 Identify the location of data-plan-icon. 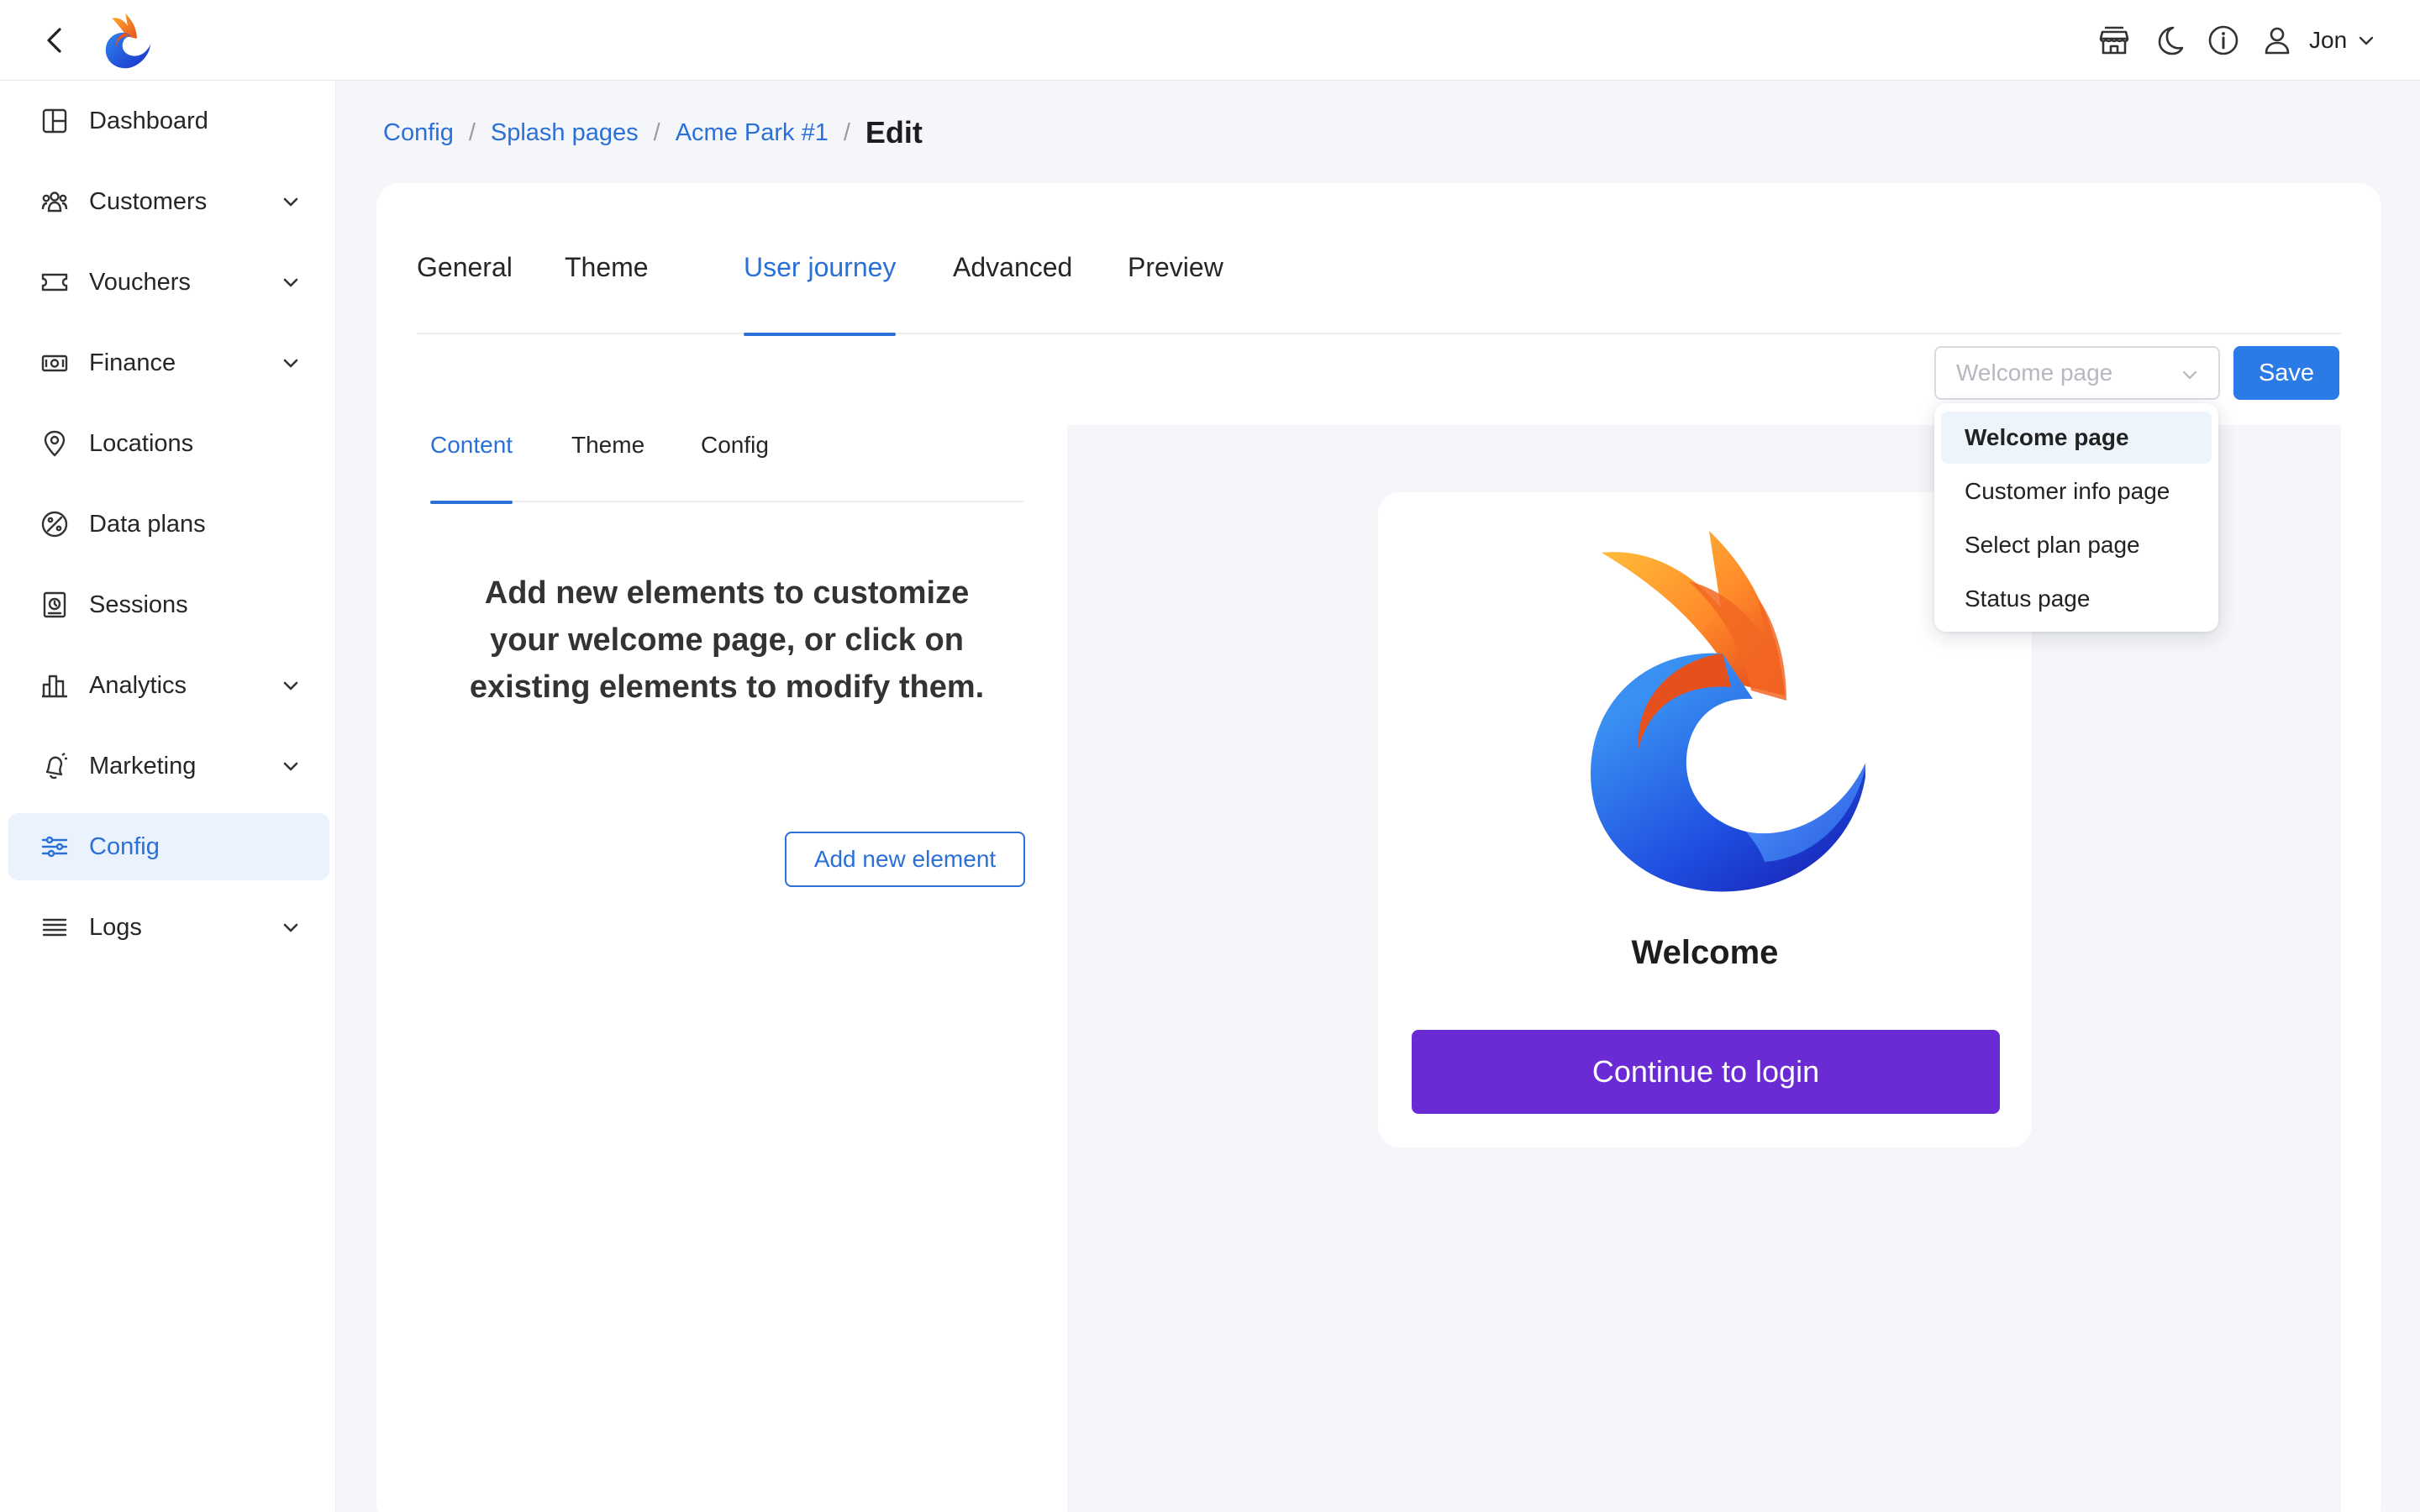
(54, 524).